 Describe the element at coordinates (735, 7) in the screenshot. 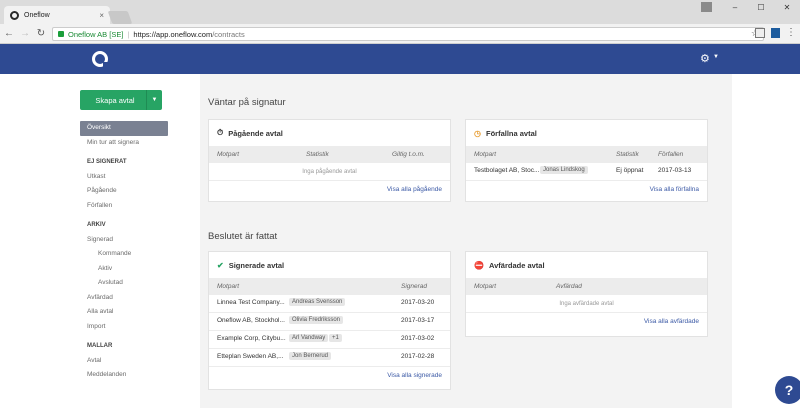

I see `minimize-icon: –` at that location.